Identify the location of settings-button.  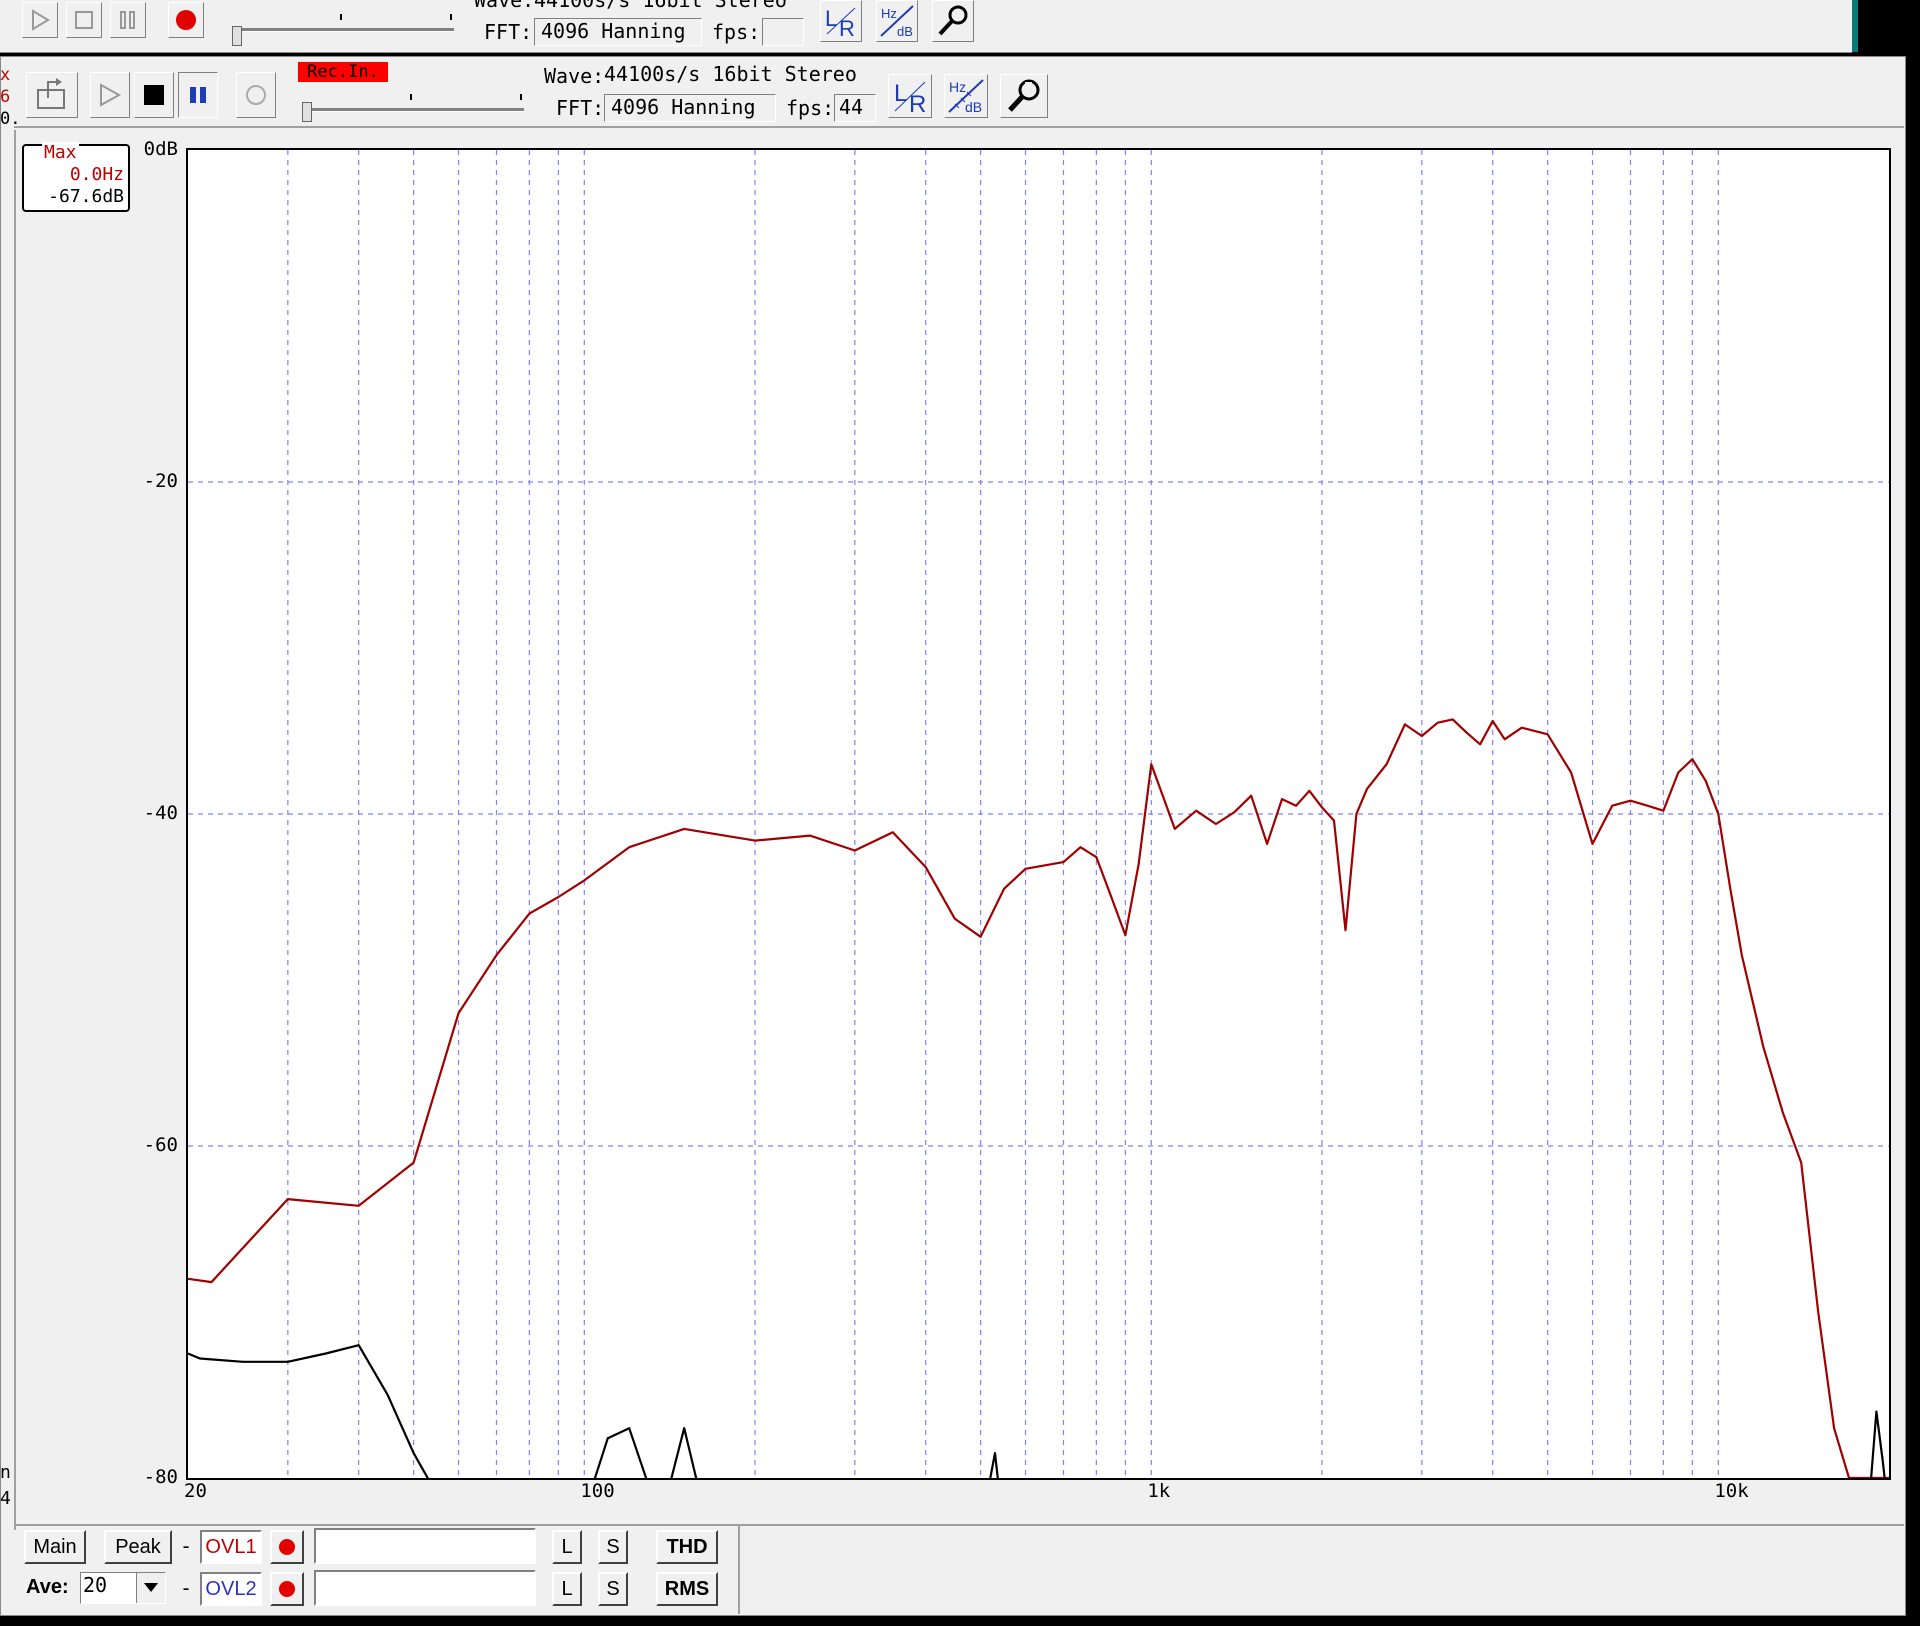
(1024, 96).